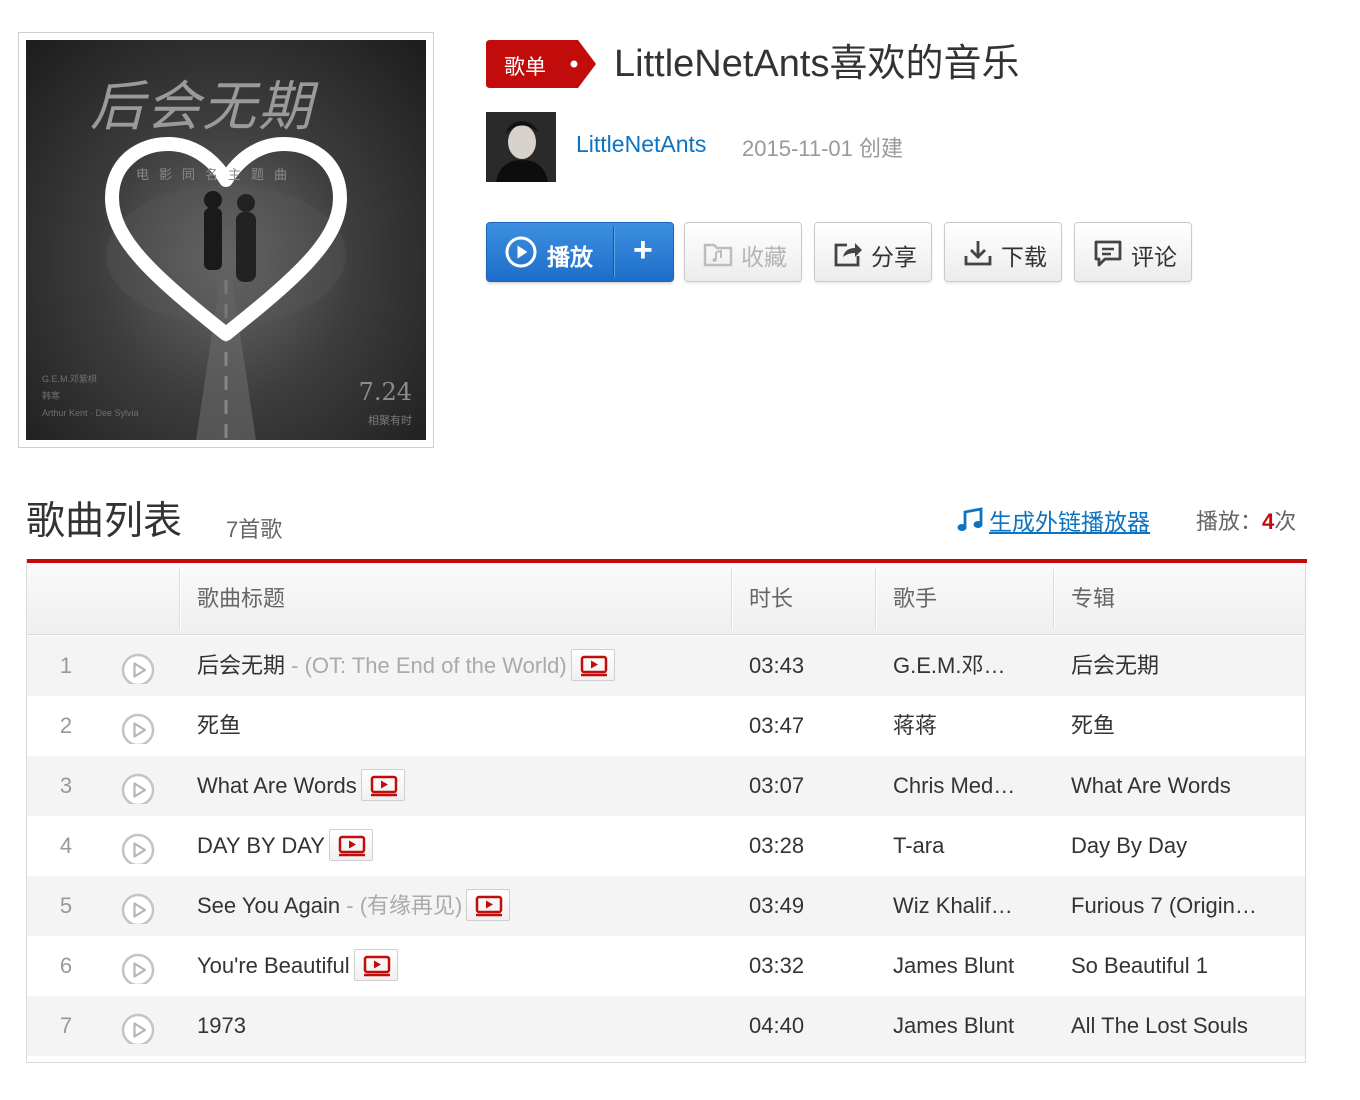 The image size is (1360, 1100). I want to click on track-artist-link: 蒋蒋, so click(963, 726).